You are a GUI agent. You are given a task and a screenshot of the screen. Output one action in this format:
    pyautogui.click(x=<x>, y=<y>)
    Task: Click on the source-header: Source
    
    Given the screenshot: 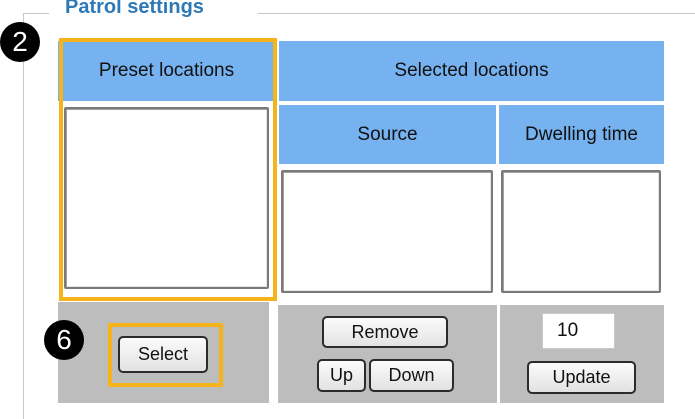 What is the action you would take?
    pyautogui.click(x=387, y=134)
    